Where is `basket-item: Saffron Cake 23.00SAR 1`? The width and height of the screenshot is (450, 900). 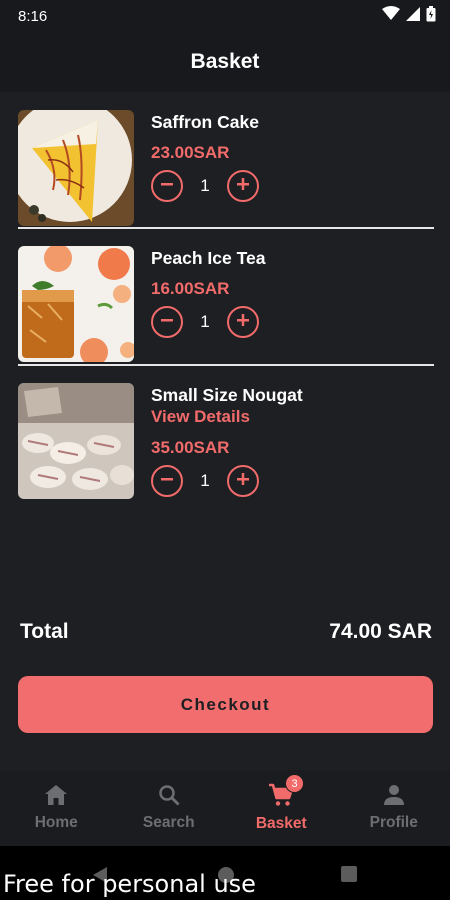
basket-item: Saffron Cake 23.00SAR 1 is located at coordinates (226, 169).